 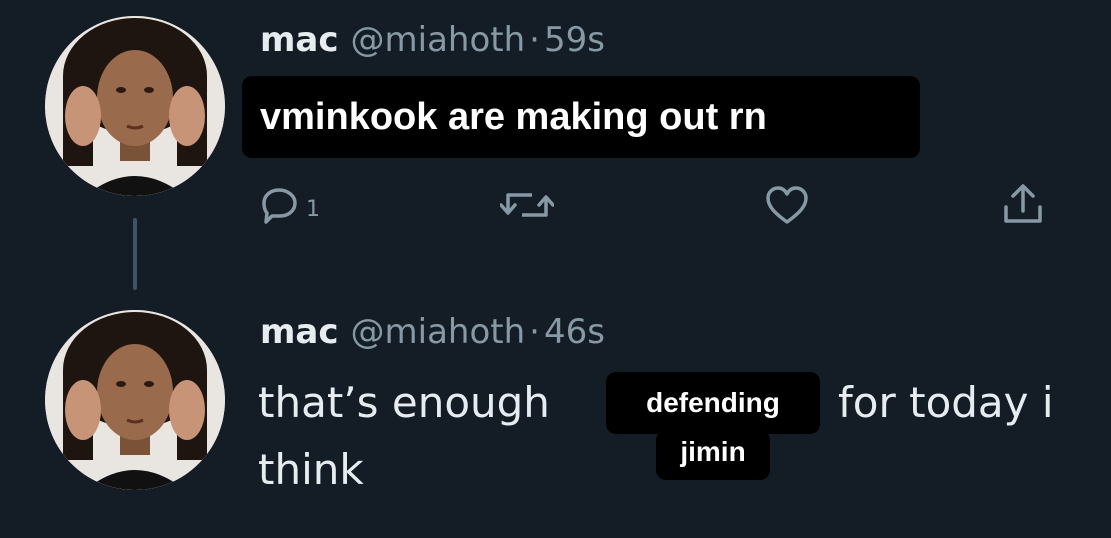 I want to click on tweet-header: mac @miahoth · 46s, so click(x=432, y=332).